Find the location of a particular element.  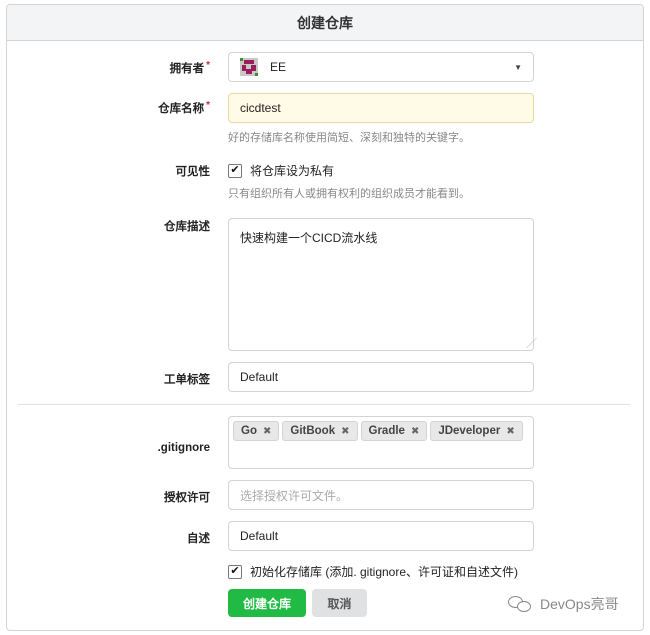

private-checkbox: ✔ 将仓库设为私有 is located at coordinates (281, 170).